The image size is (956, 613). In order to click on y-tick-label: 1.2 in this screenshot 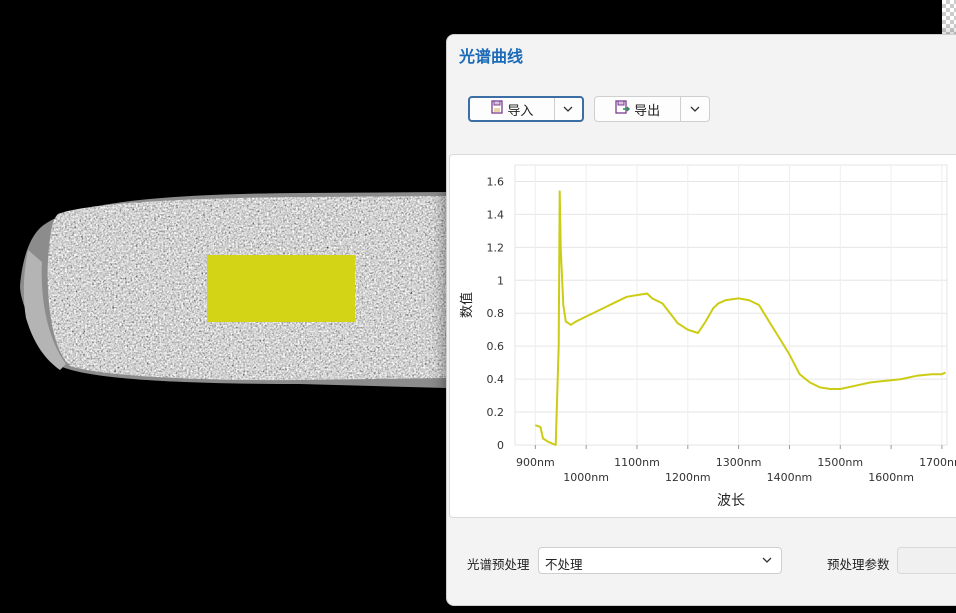, I will do `click(496, 247)`.